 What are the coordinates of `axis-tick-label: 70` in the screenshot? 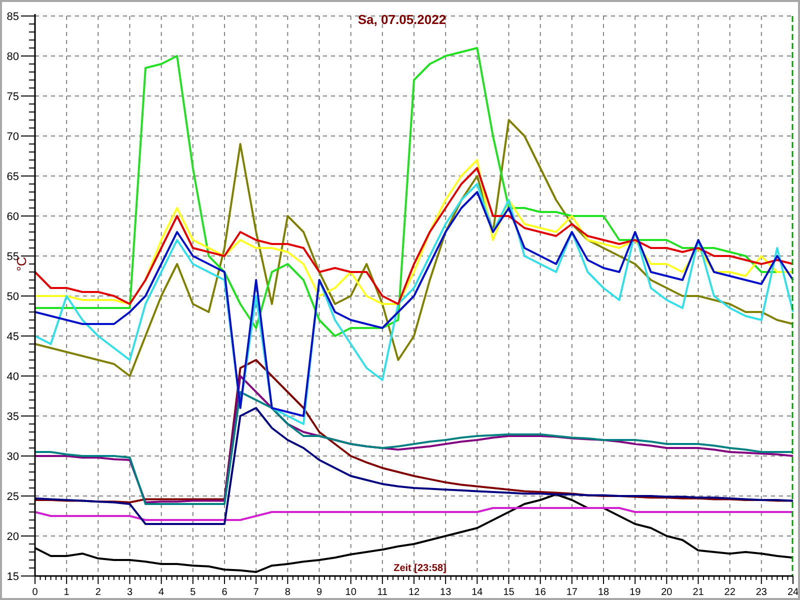 It's located at (12, 137).